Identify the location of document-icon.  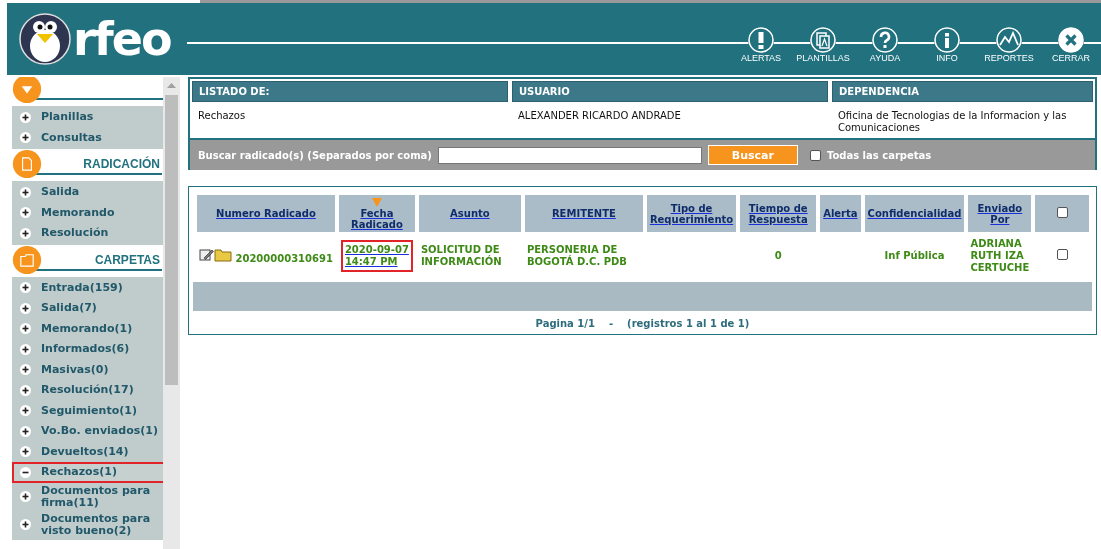
(27, 164).